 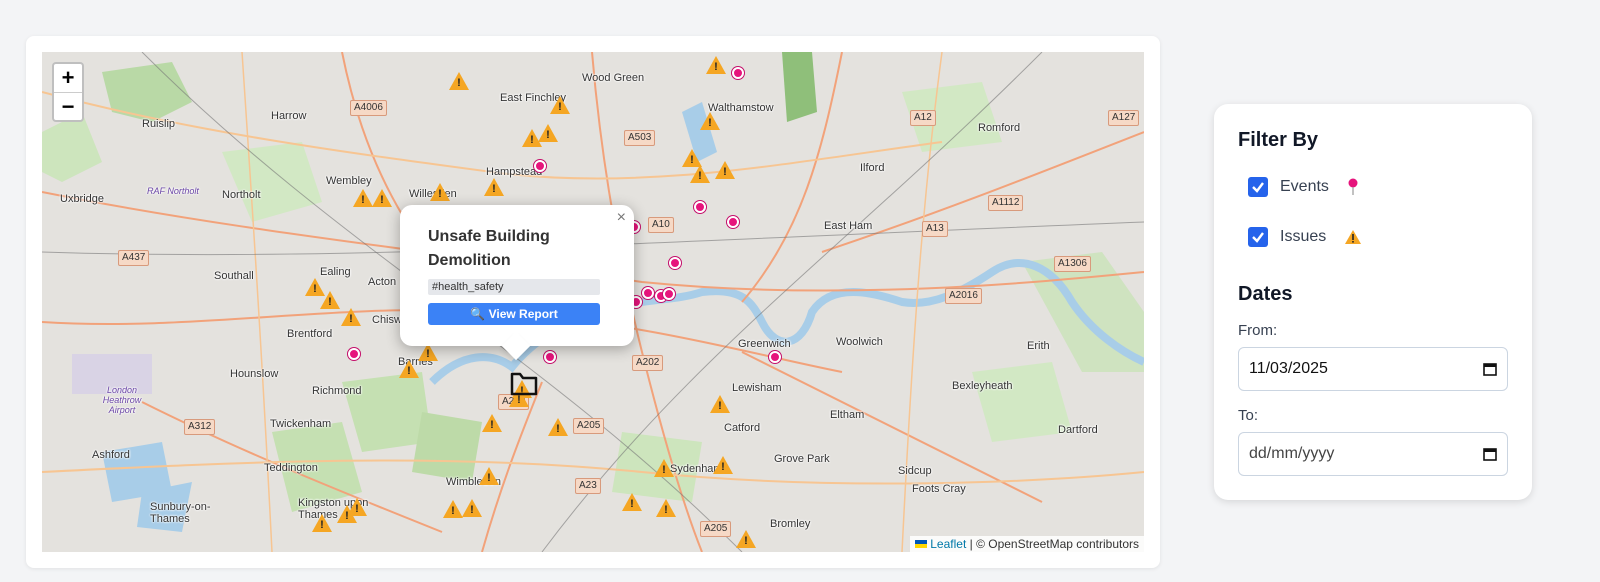 I want to click on road-label: A2016, so click(x=963, y=296).